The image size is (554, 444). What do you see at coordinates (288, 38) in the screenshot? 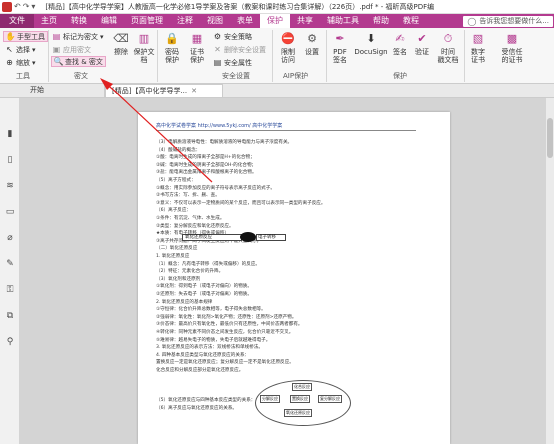
I see `restrict-icon: ⛔` at bounding box center [288, 38].